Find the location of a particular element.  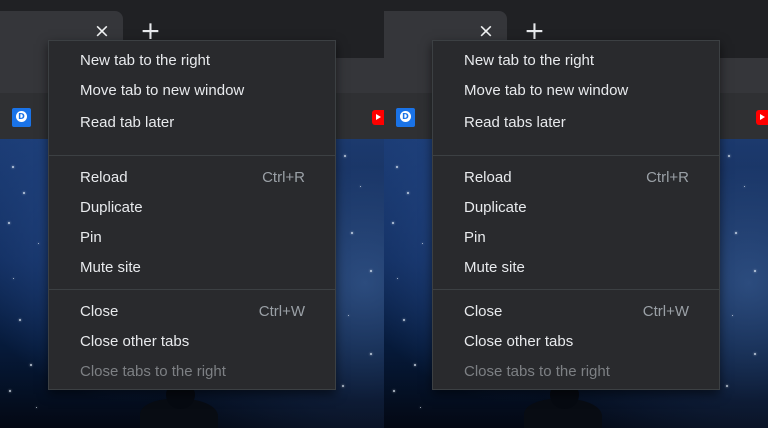

menu-item-read-later: Read tabs later is located at coordinates (576, 123).